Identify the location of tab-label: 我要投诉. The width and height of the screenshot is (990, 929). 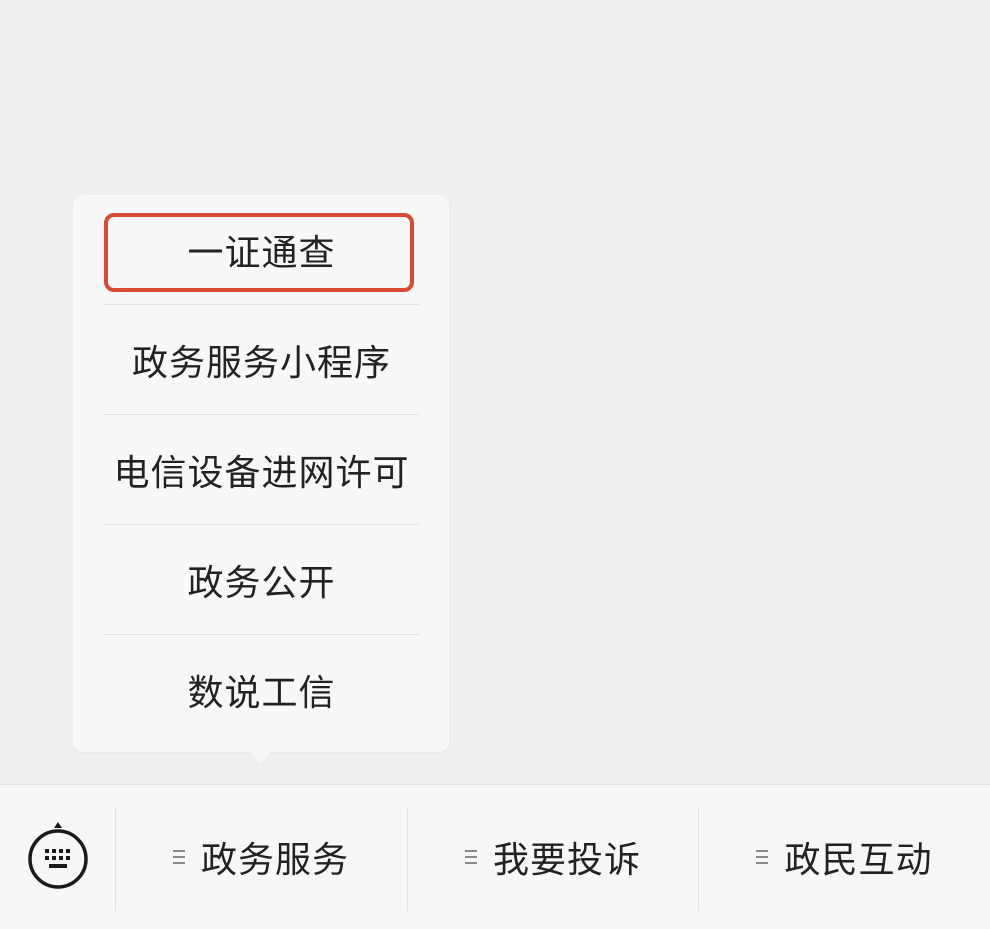
(566, 860).